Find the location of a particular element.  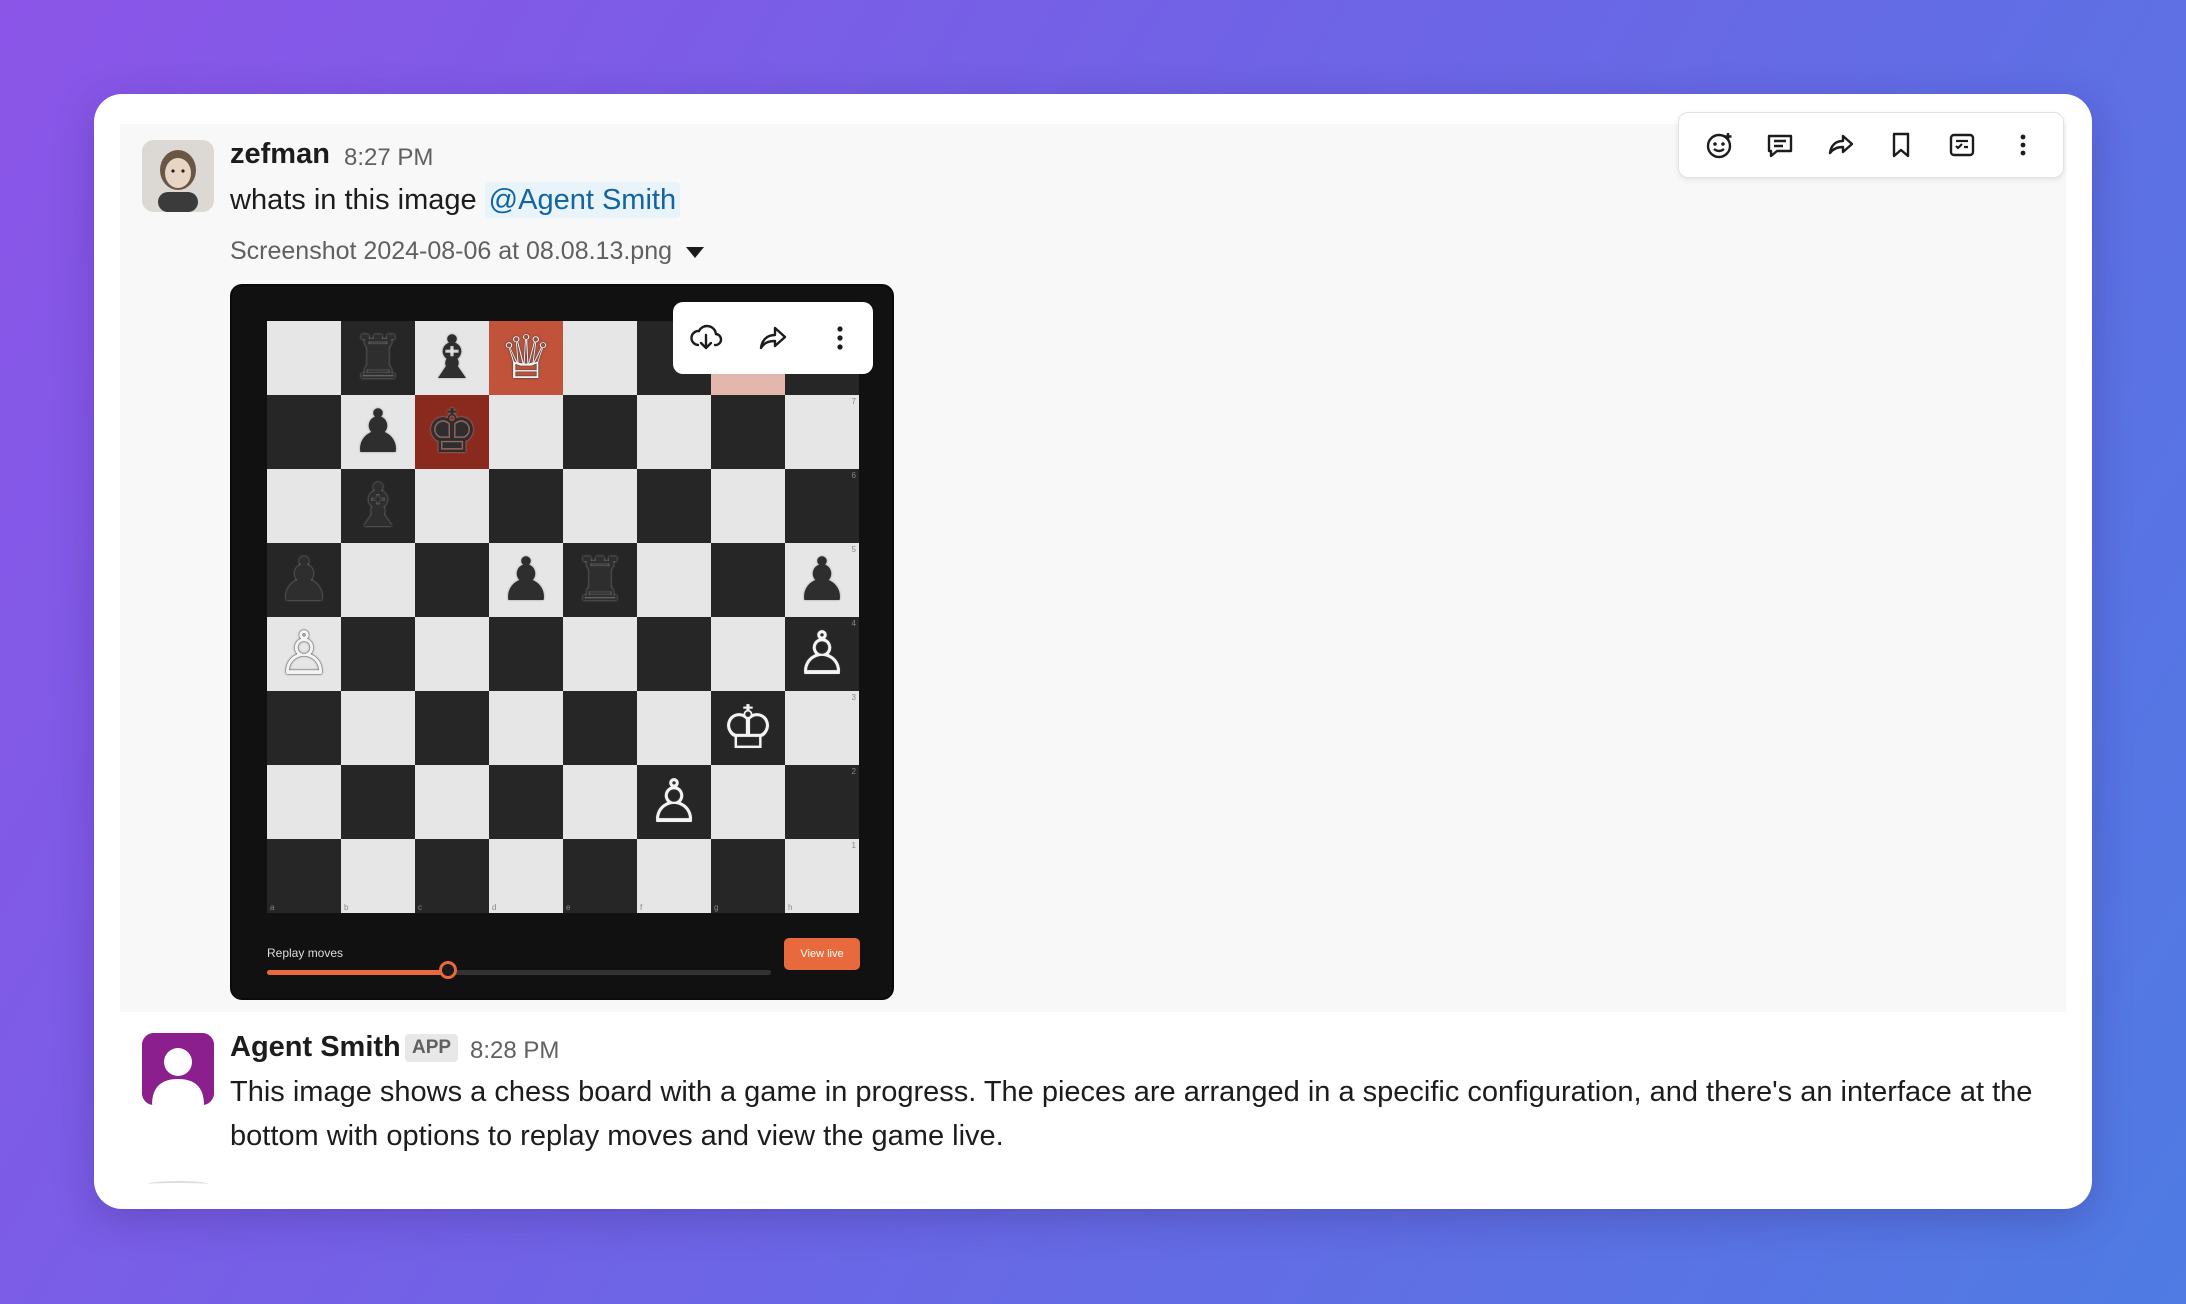

save-bookmark-icon is located at coordinates (1901, 145).